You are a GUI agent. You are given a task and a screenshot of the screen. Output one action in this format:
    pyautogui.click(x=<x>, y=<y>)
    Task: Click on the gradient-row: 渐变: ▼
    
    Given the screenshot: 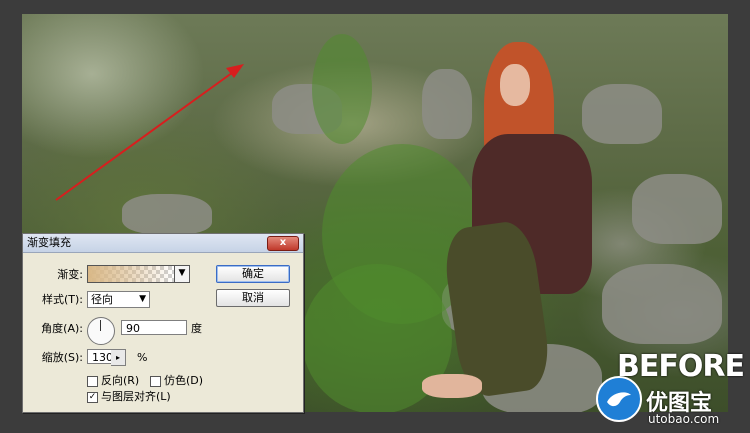 What is the action you would take?
    pyautogui.click(x=113, y=275)
    